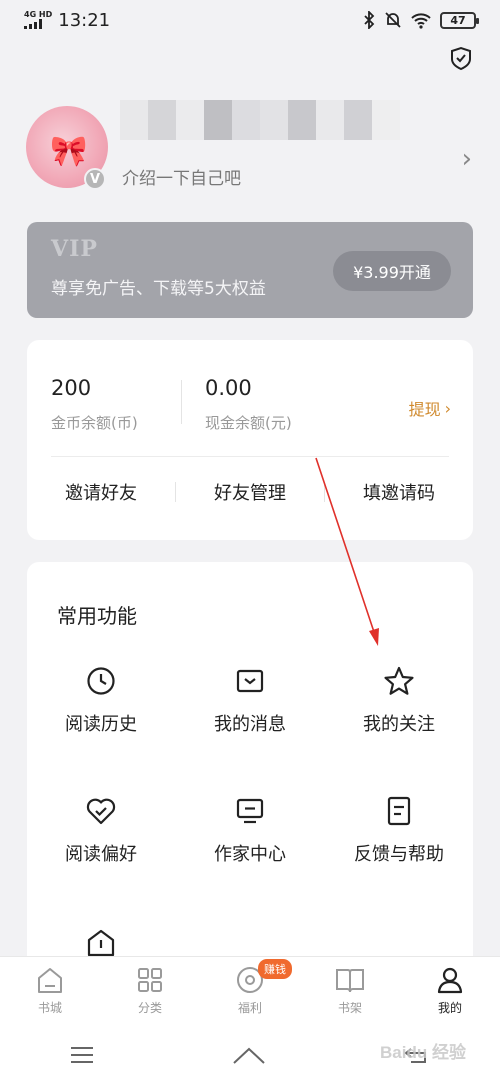  I want to click on battery-icon: 47, so click(459, 20).